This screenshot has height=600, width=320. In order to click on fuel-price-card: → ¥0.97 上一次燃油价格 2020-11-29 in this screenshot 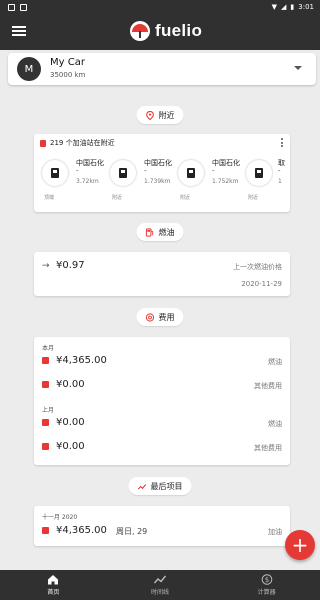, I will do `click(162, 274)`.